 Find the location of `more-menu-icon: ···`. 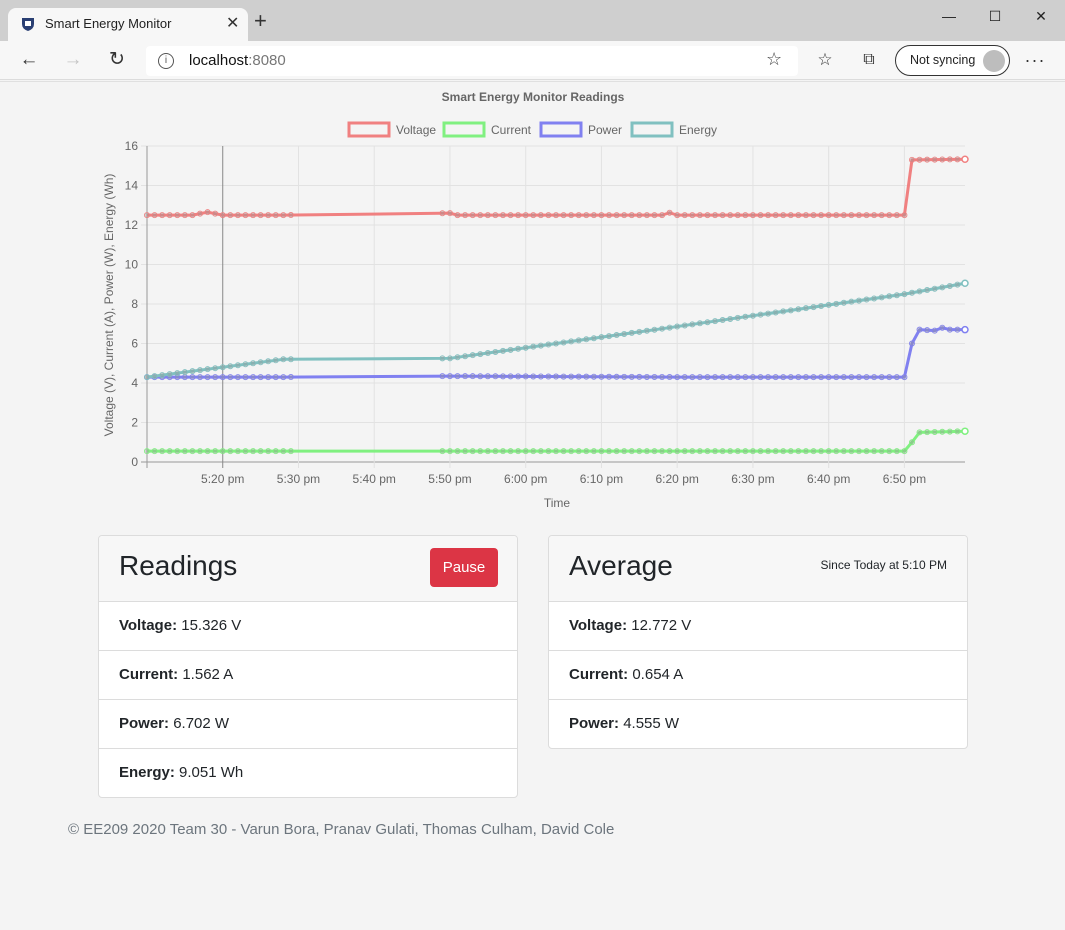

more-menu-icon: ··· is located at coordinates (1035, 61).